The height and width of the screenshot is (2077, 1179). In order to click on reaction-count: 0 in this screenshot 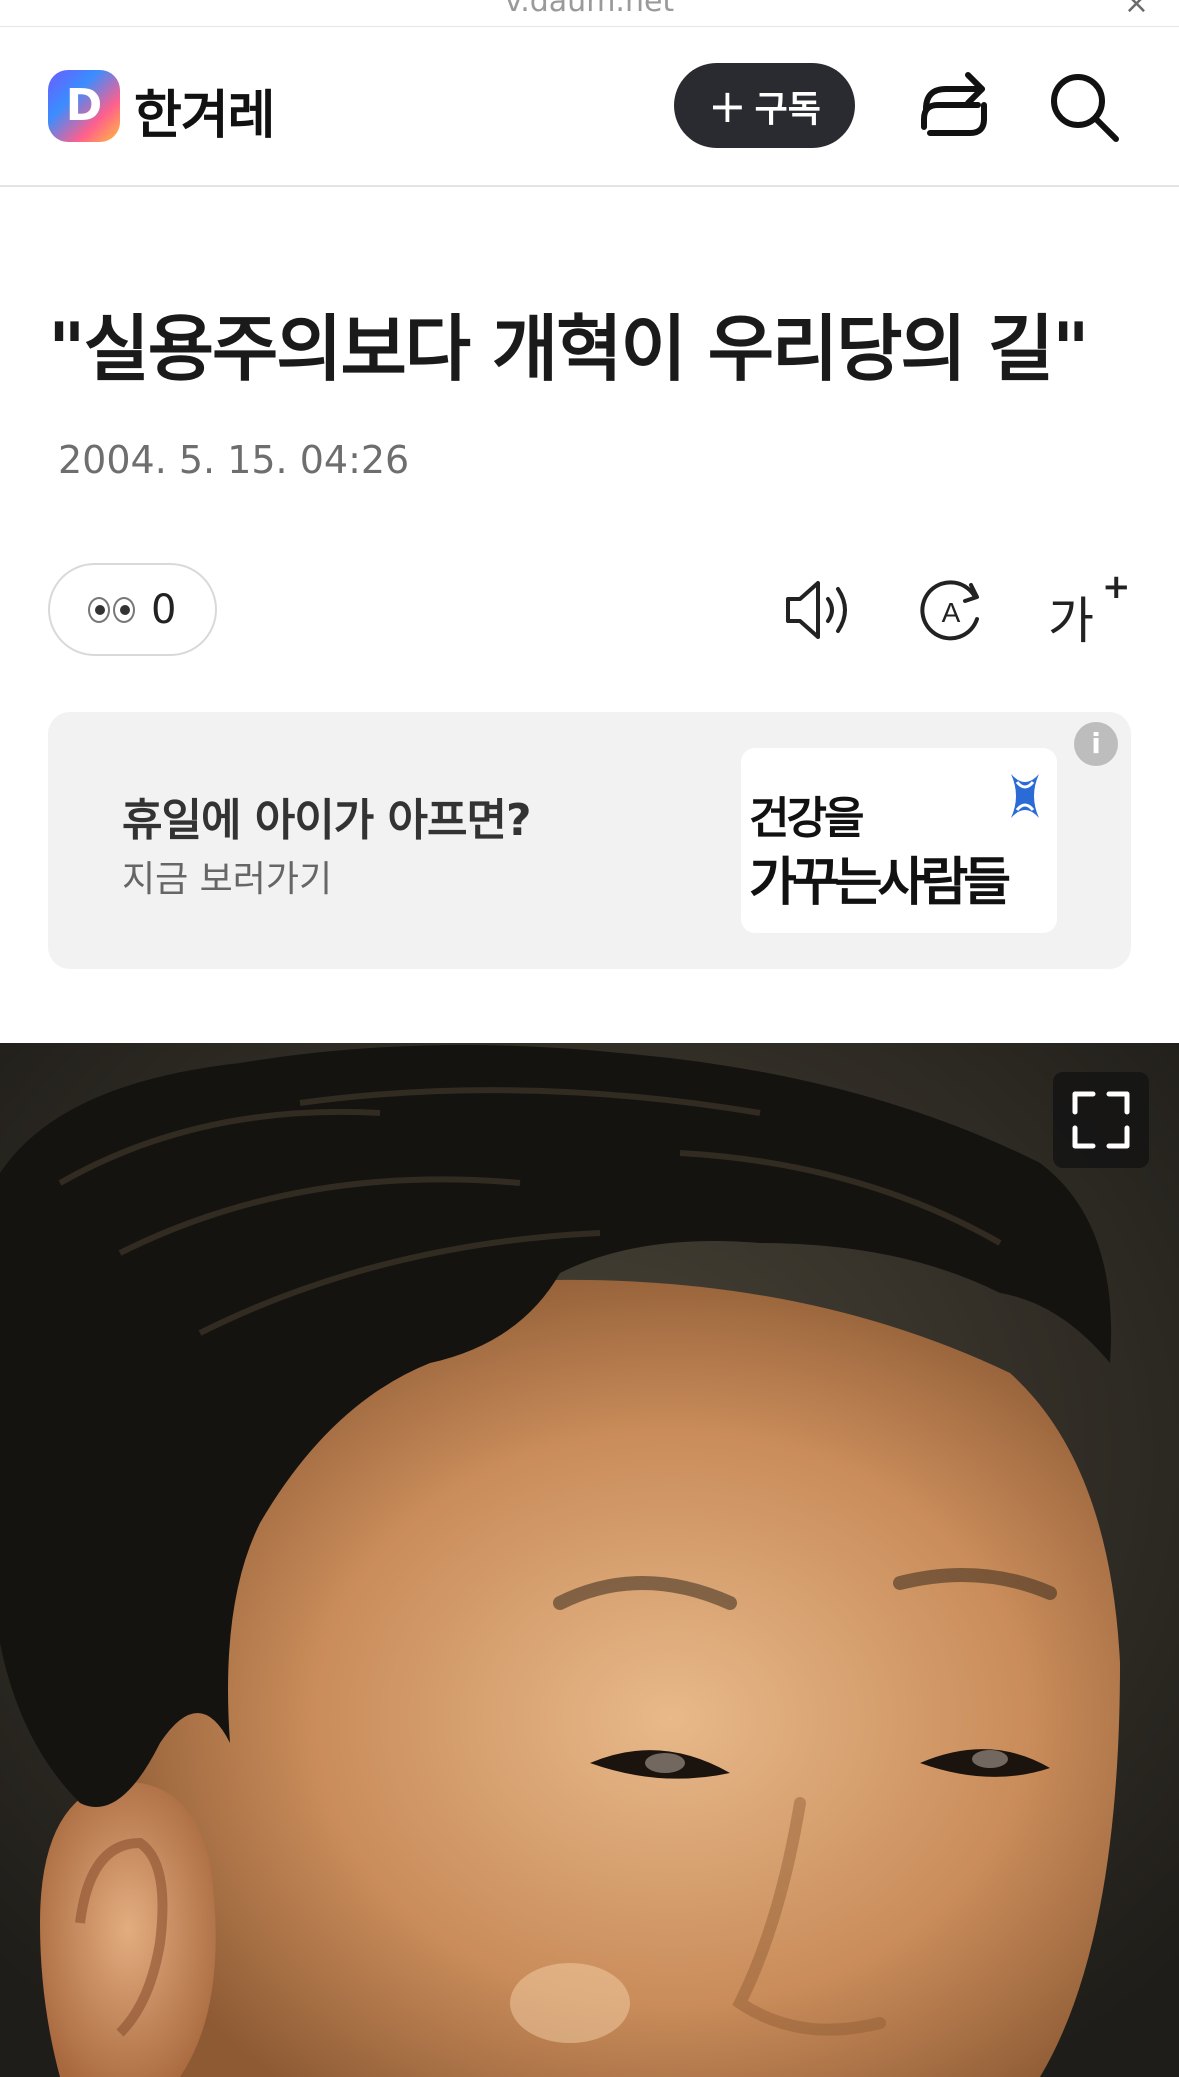, I will do `click(164, 609)`.